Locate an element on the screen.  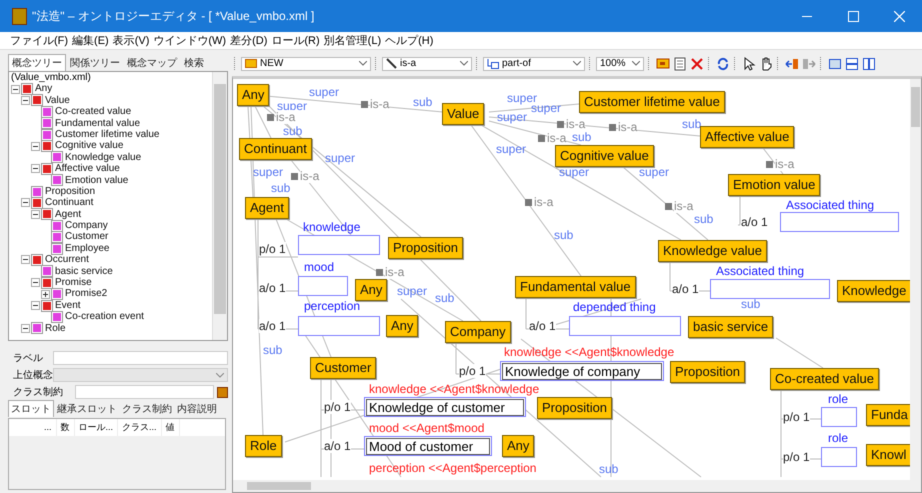
concept-node: Knowl is located at coordinates (888, 455).